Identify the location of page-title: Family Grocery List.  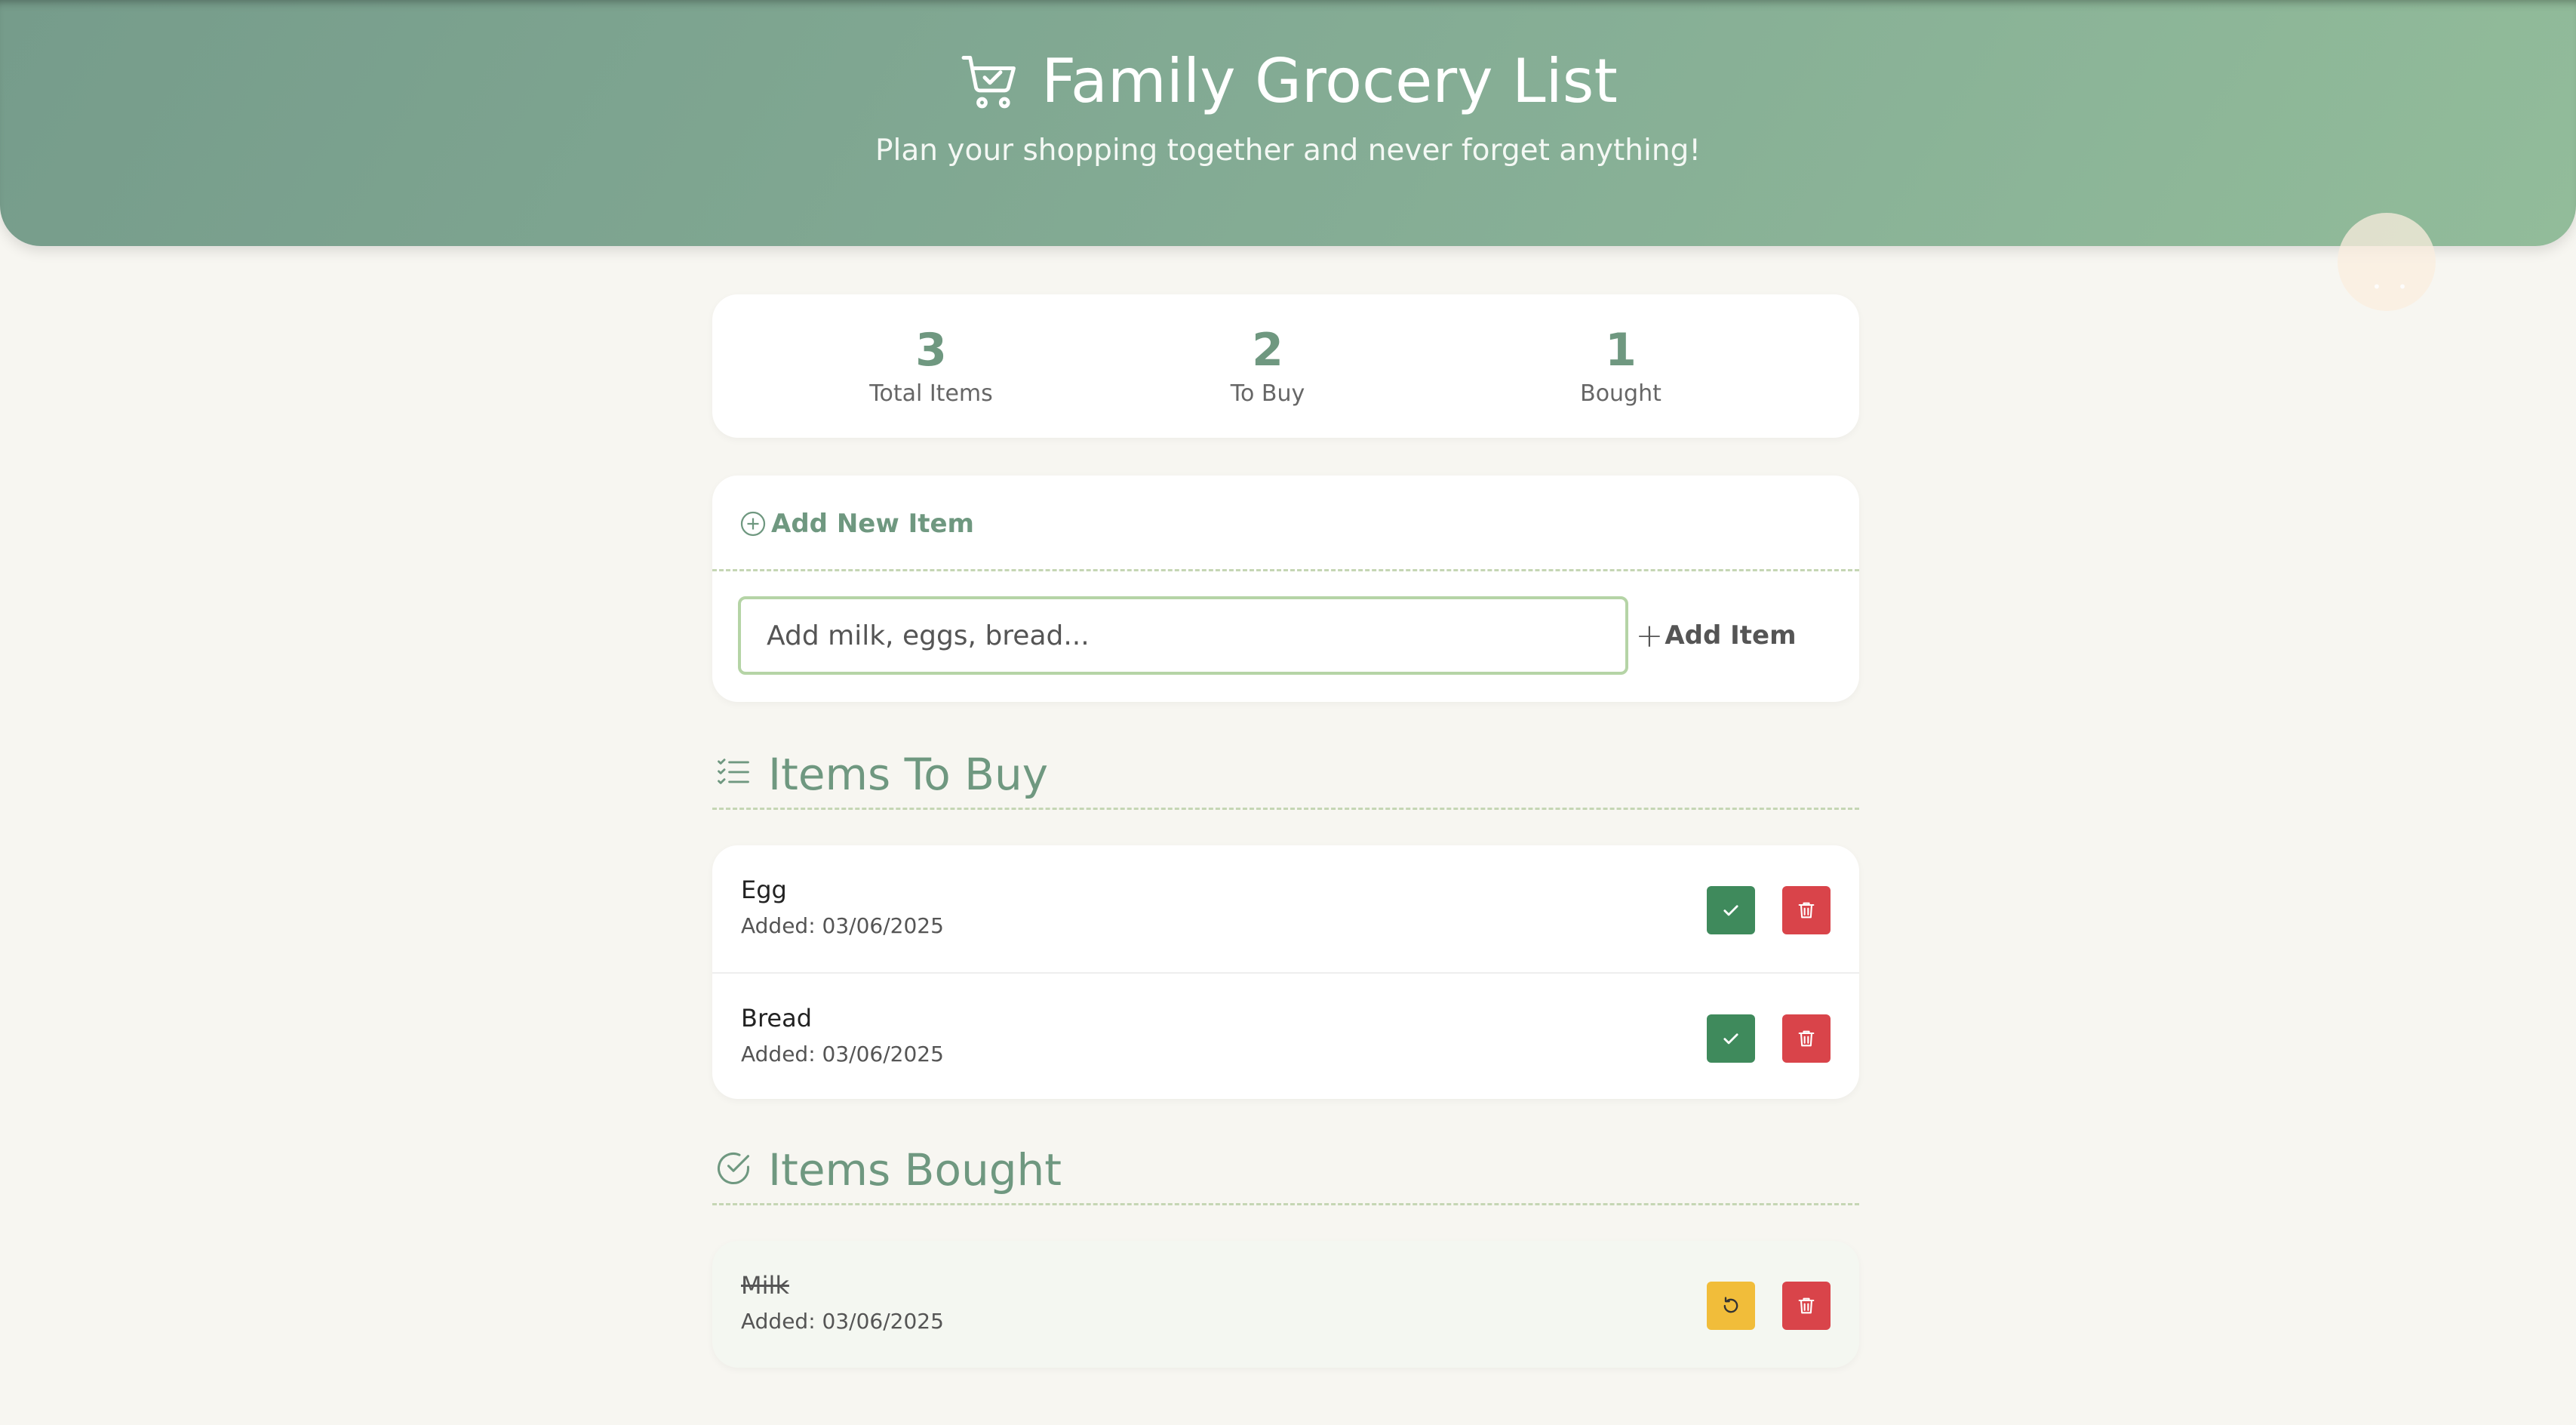
(1329, 81).